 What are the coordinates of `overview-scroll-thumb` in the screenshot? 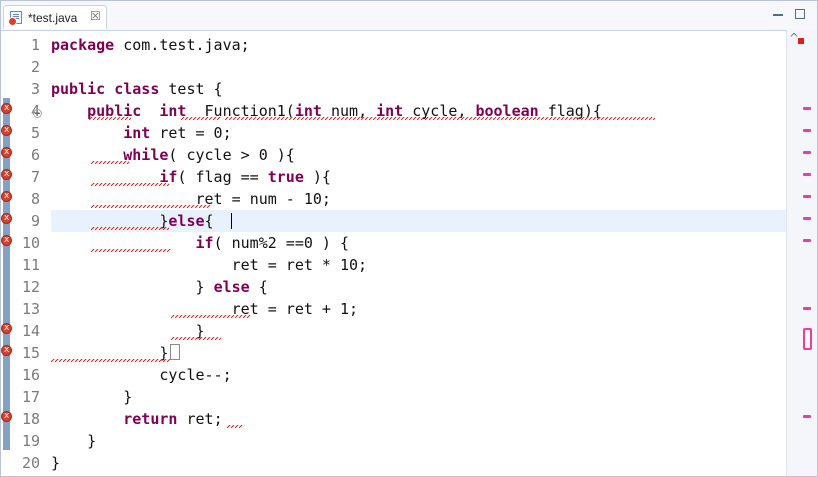 It's located at (807, 339).